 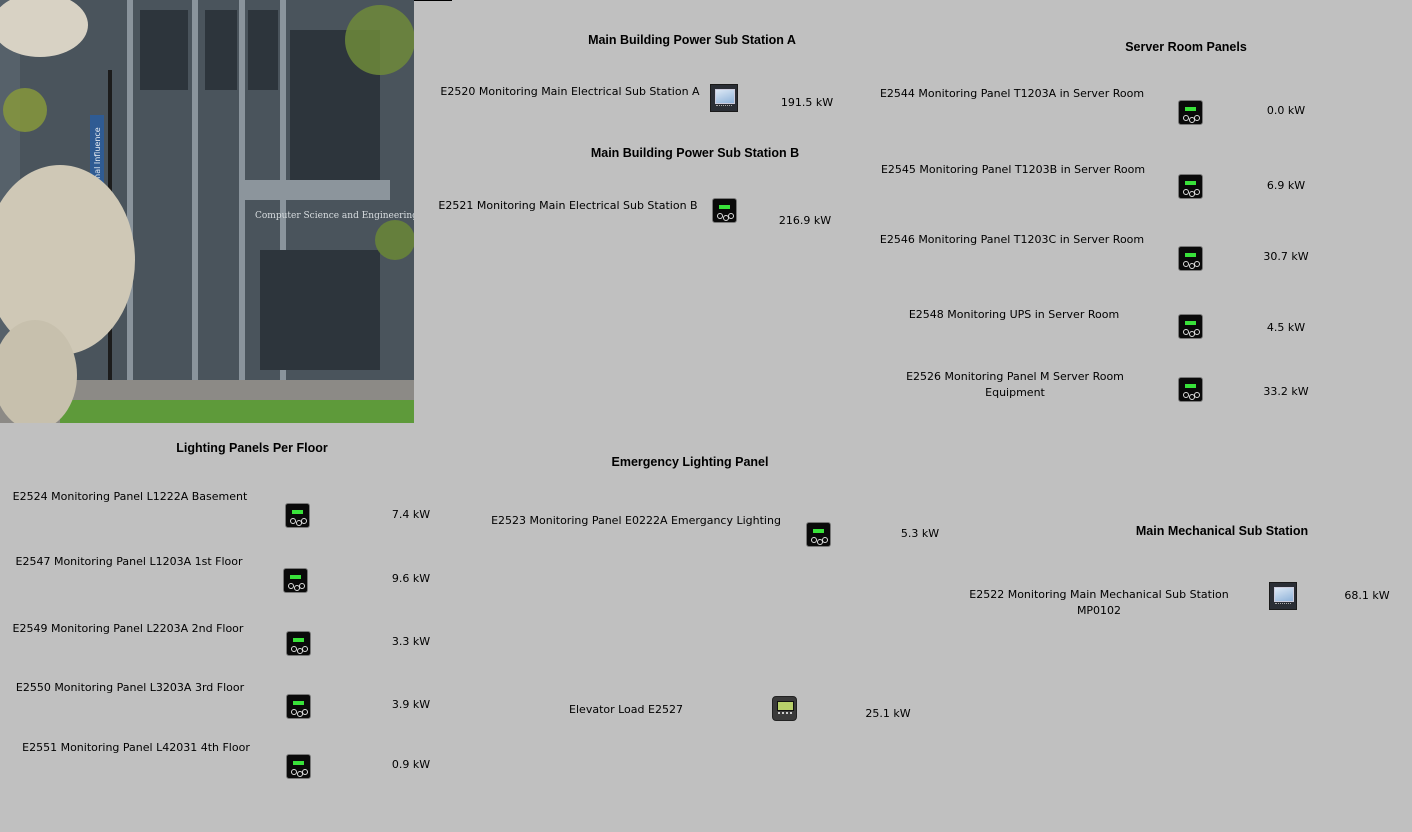 I want to click on meter-value-e2544: 0.0 kW, so click(x=1286, y=110).